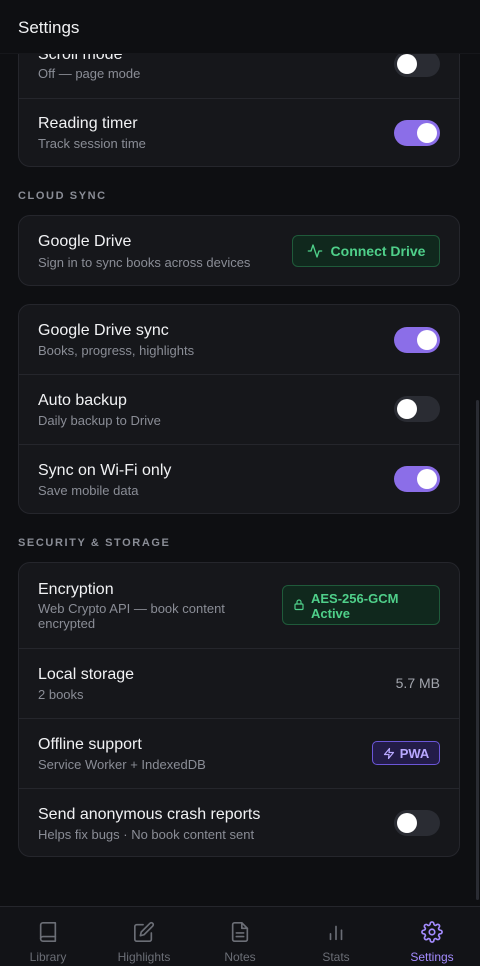 Image resolution: width=480 pixels, height=966 pixels. I want to click on encryption-status-badge: AES-256-GCM Active, so click(361, 605).